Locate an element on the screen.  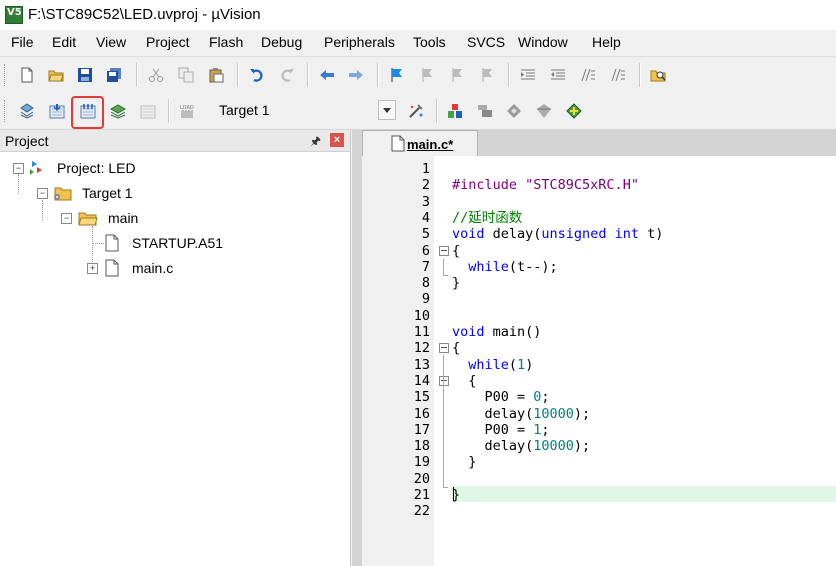
next-bookmark-button is located at coordinates (457, 75).